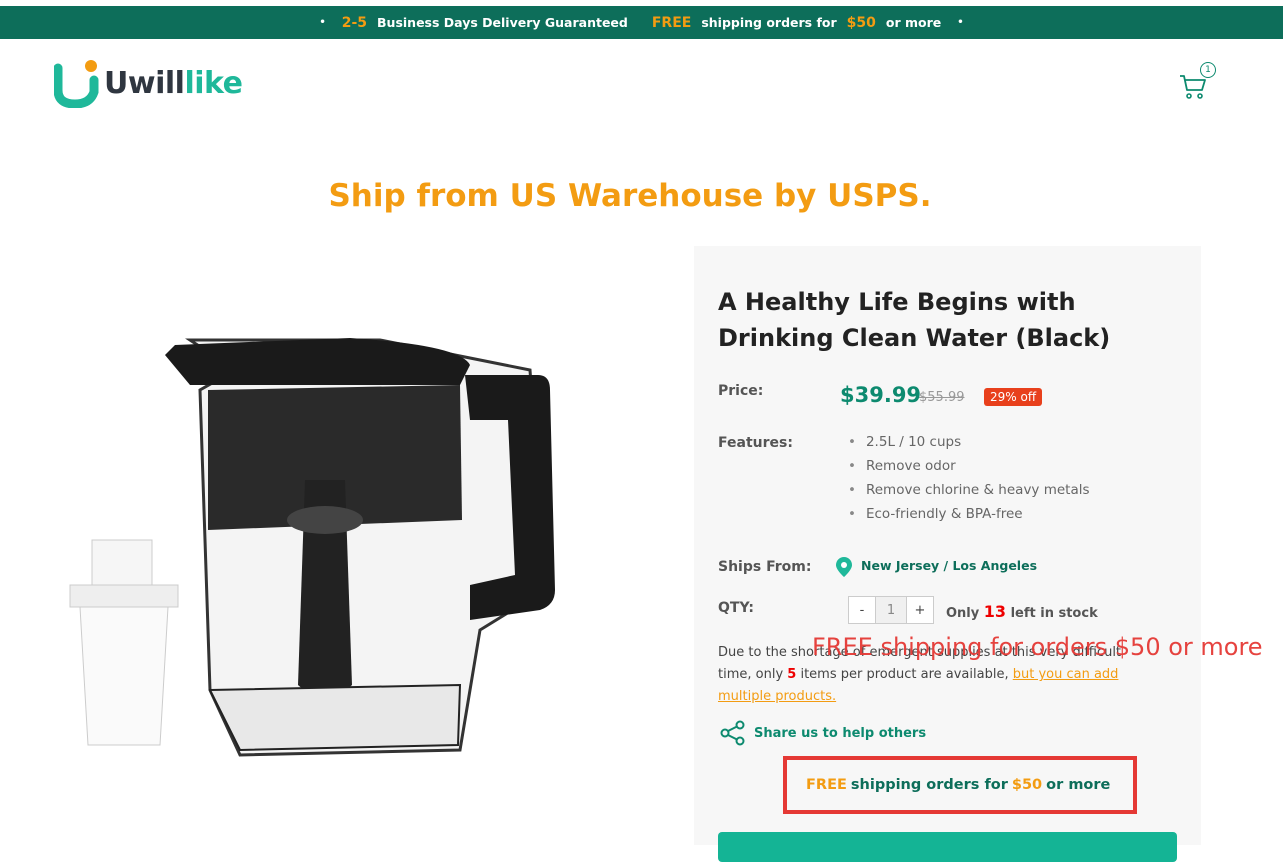  What do you see at coordinates (1013, 397) in the screenshot?
I see `discount-badge: 29% off` at bounding box center [1013, 397].